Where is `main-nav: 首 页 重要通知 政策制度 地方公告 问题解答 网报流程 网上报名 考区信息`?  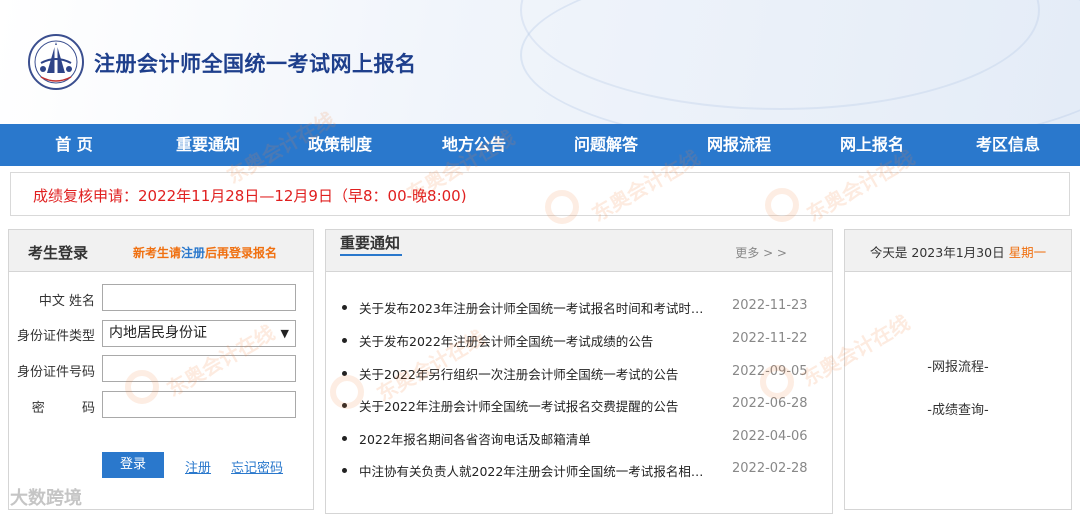 main-nav: 首 页 重要通知 政策制度 地方公告 问题解答 网报流程 网上报名 考区信息 is located at coordinates (540, 145).